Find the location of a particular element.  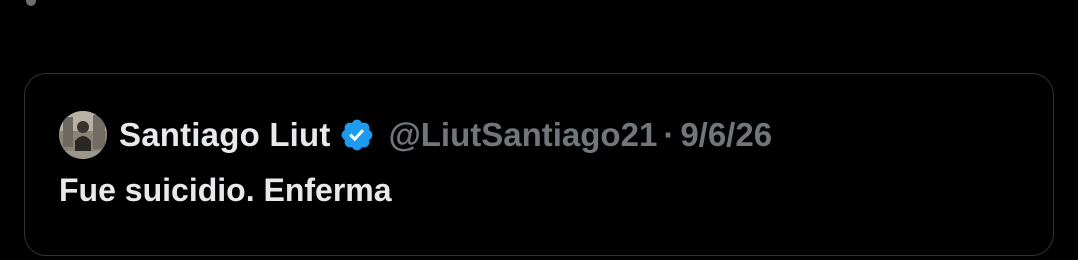

author-handle: @LiutSantiago21 is located at coordinates (523, 135).